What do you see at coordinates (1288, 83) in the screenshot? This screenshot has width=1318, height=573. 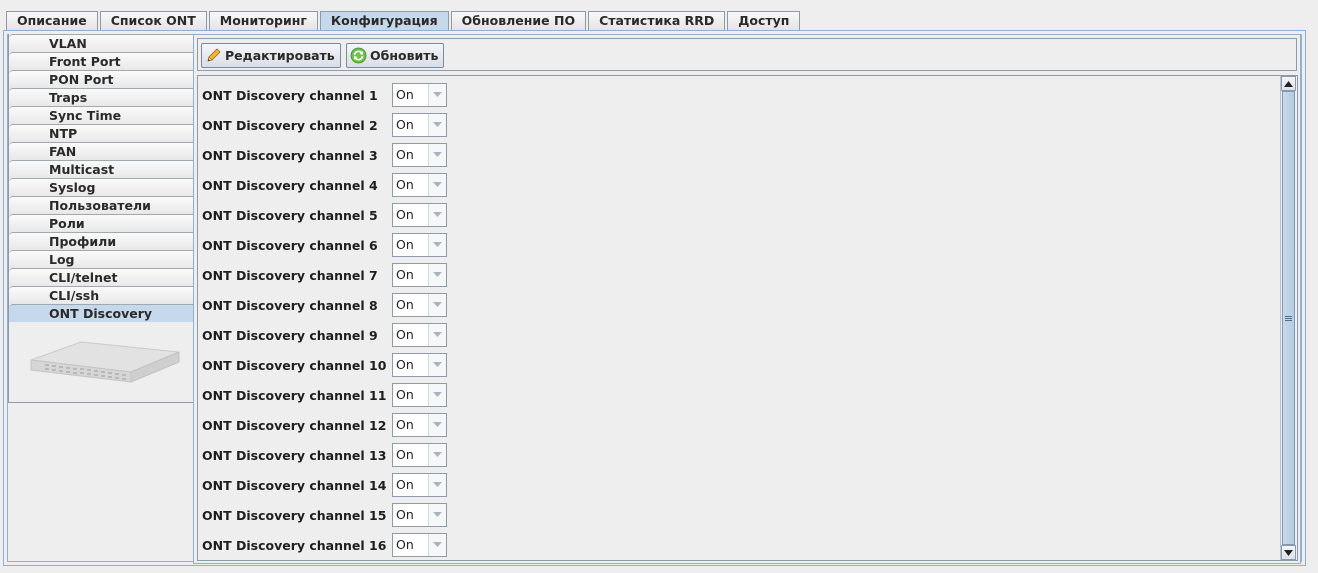 I see `scroll-up-button` at bounding box center [1288, 83].